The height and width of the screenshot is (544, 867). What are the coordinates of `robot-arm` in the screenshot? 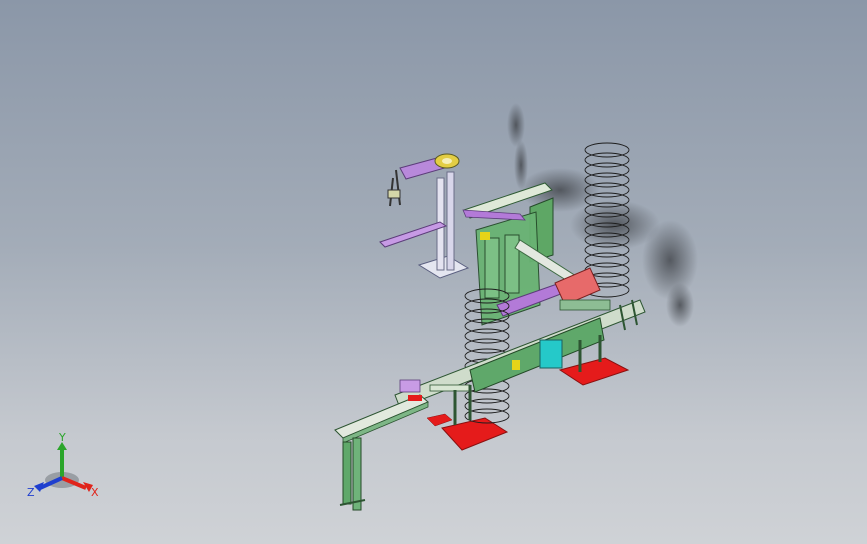 It's located at (424, 216).